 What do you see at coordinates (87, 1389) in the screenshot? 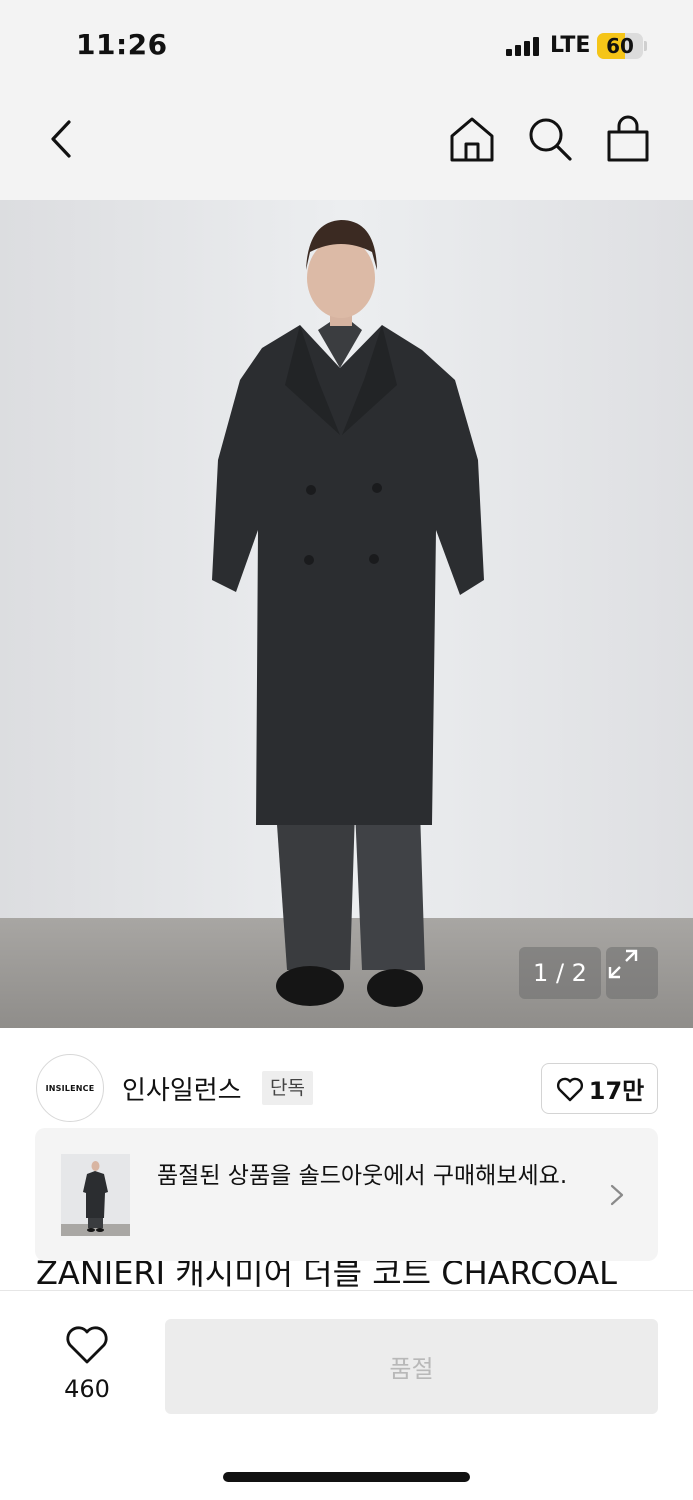
I see `wishlist-count: 460` at bounding box center [87, 1389].